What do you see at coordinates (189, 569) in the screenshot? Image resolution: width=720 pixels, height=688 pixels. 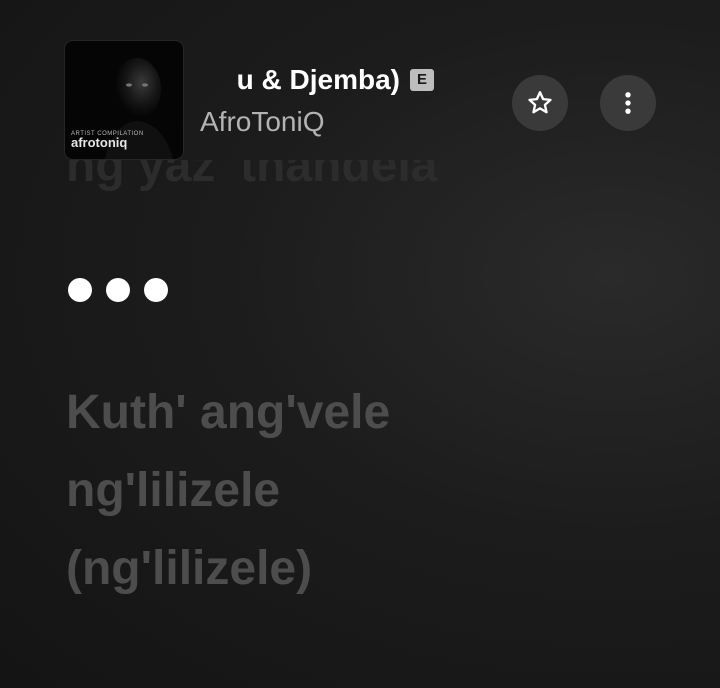 I see `lyric-upcoming-line: (ng'lilizele)` at bounding box center [189, 569].